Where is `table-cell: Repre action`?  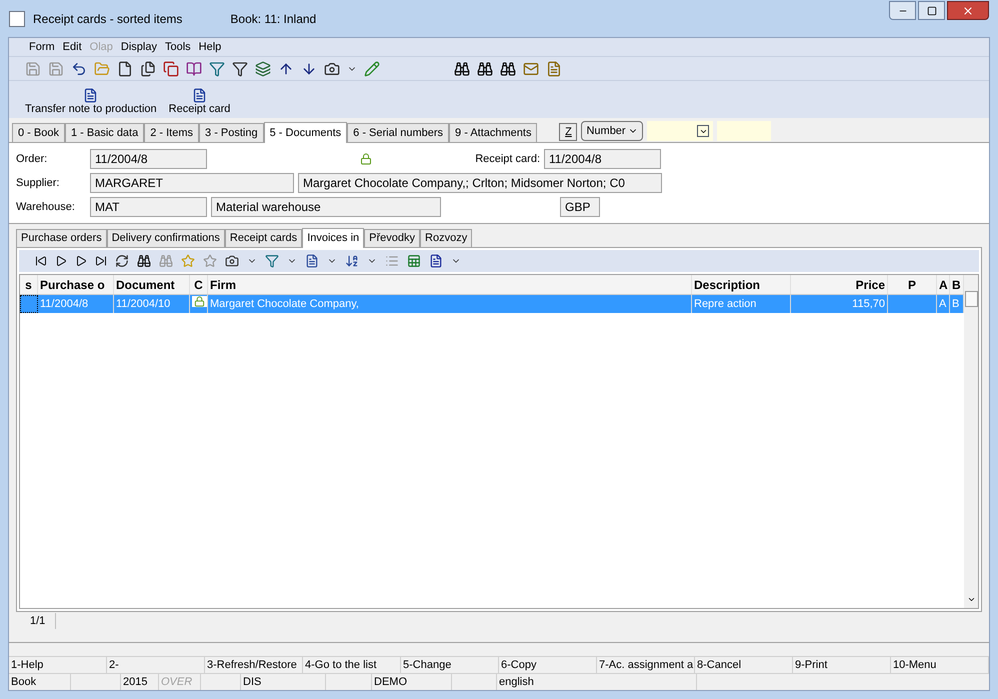
table-cell: Repre action is located at coordinates (741, 304).